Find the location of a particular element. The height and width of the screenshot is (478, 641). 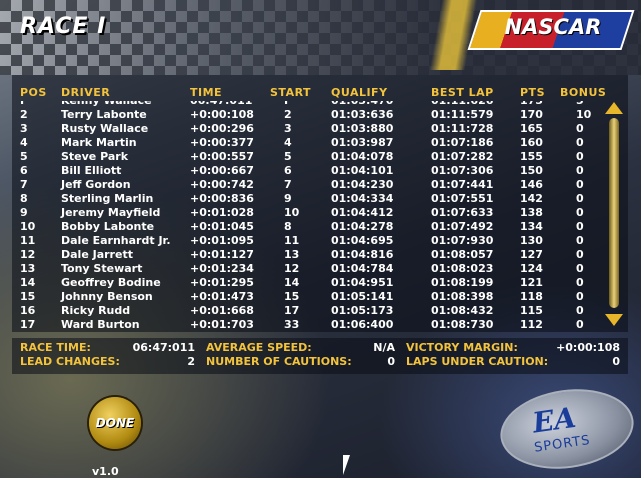

row-pos-cell: 15 is located at coordinates (28, 296).